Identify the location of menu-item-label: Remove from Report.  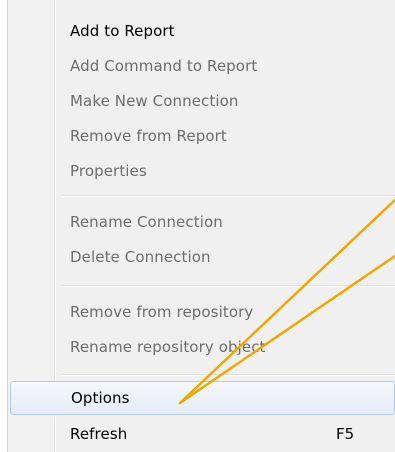
(148, 136).